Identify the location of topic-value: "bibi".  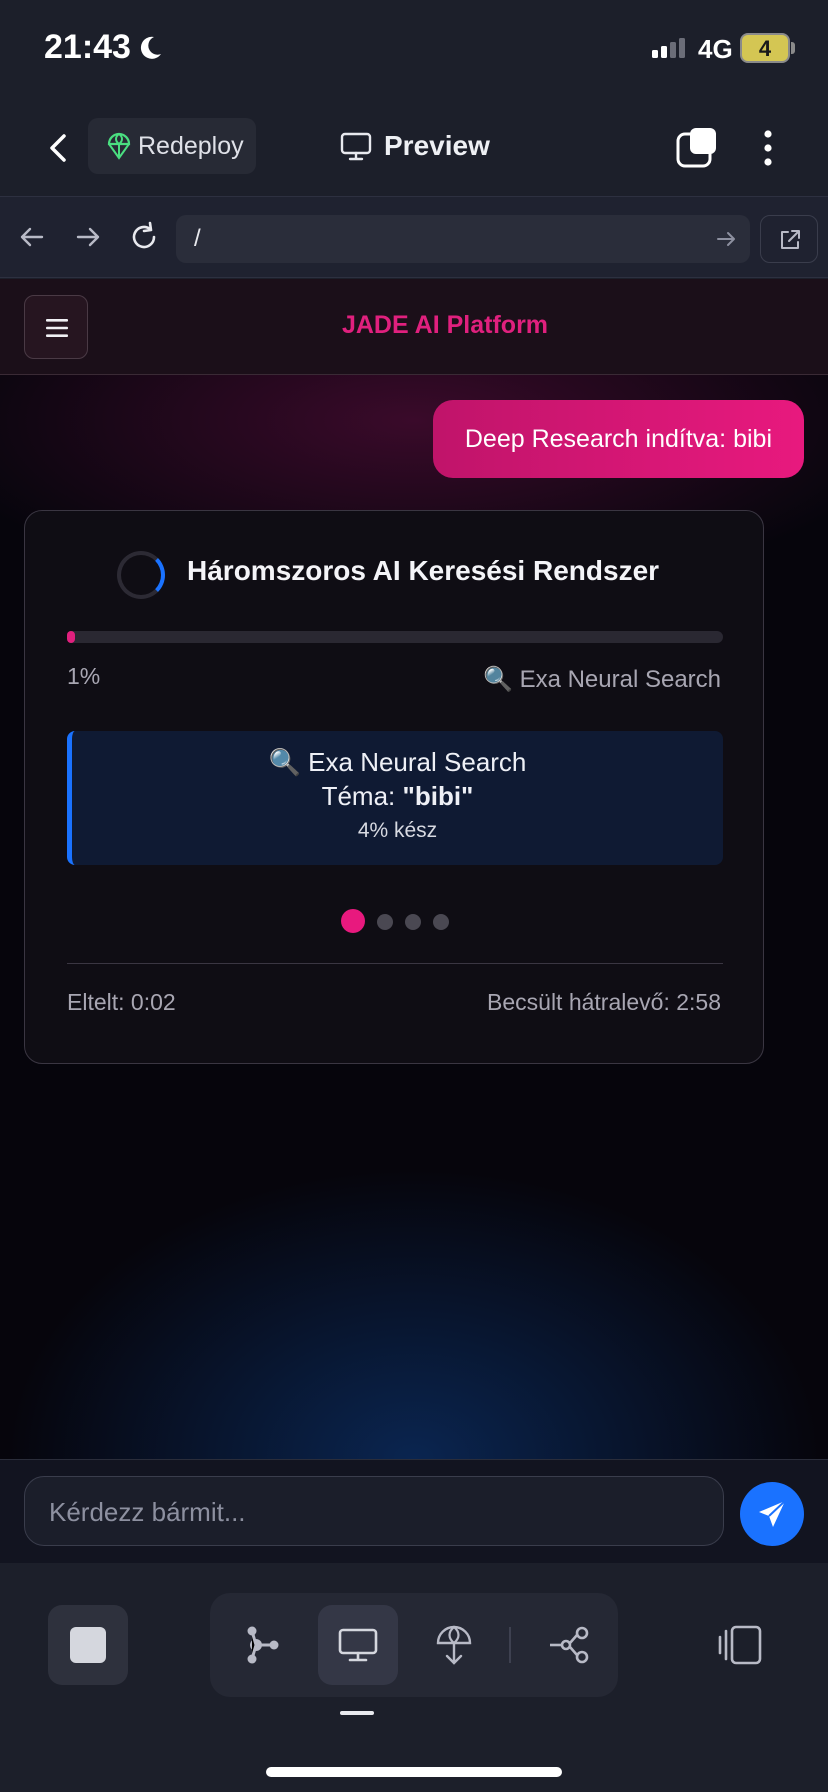
(438, 796).